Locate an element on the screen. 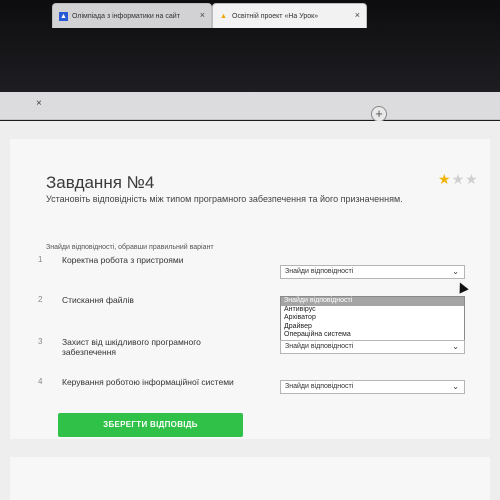 The width and height of the screenshot is (500, 500). tab-na-urok: ▲ Освітній проект «На Урок» × is located at coordinates (289, 15).